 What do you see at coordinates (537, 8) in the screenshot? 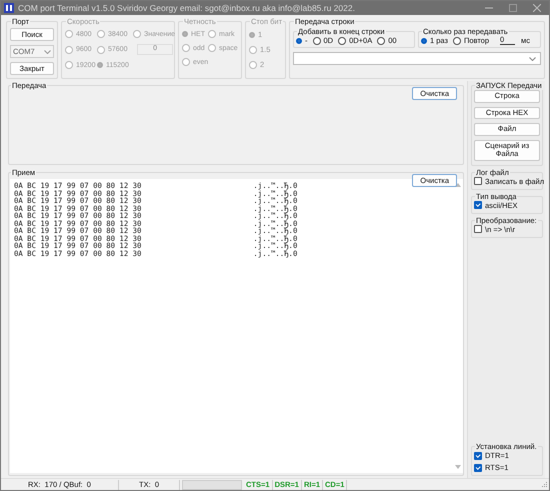
I see `close-icon` at bounding box center [537, 8].